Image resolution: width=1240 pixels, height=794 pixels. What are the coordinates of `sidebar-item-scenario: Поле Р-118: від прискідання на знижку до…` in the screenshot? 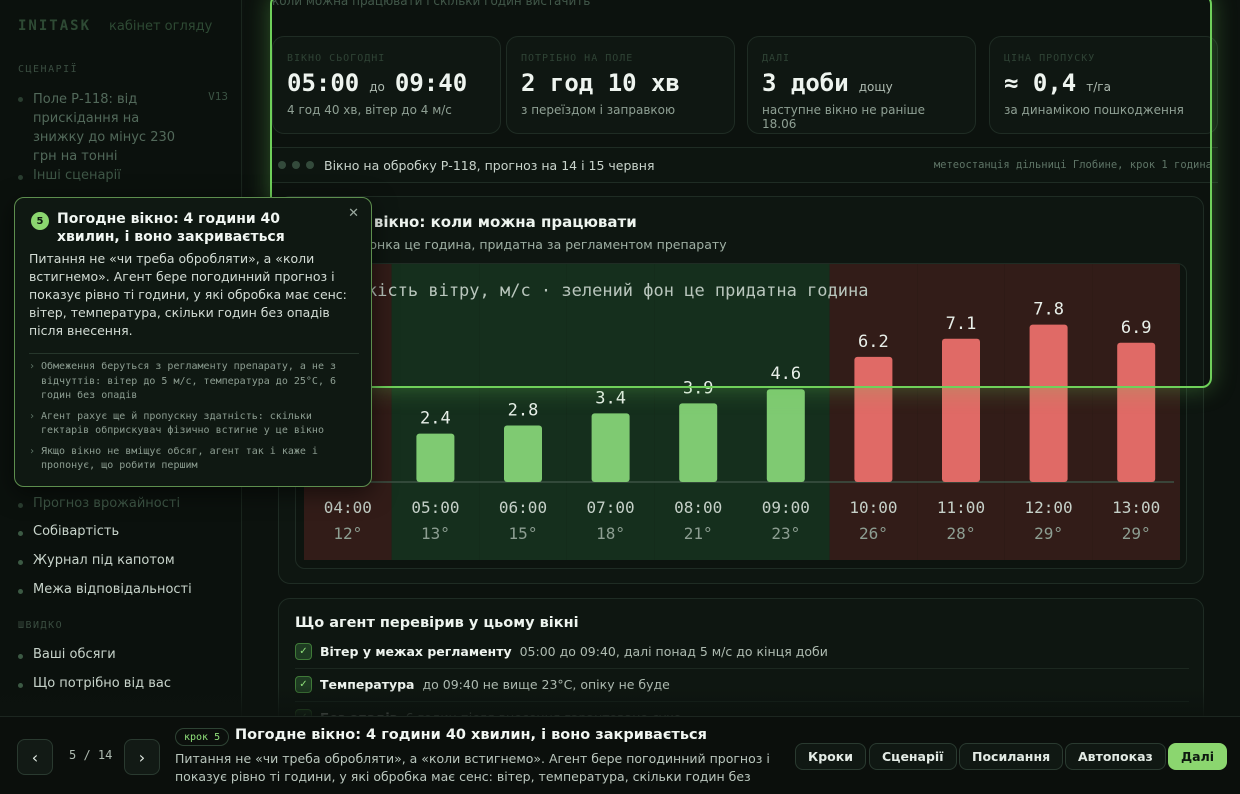 It's located at (123, 128).